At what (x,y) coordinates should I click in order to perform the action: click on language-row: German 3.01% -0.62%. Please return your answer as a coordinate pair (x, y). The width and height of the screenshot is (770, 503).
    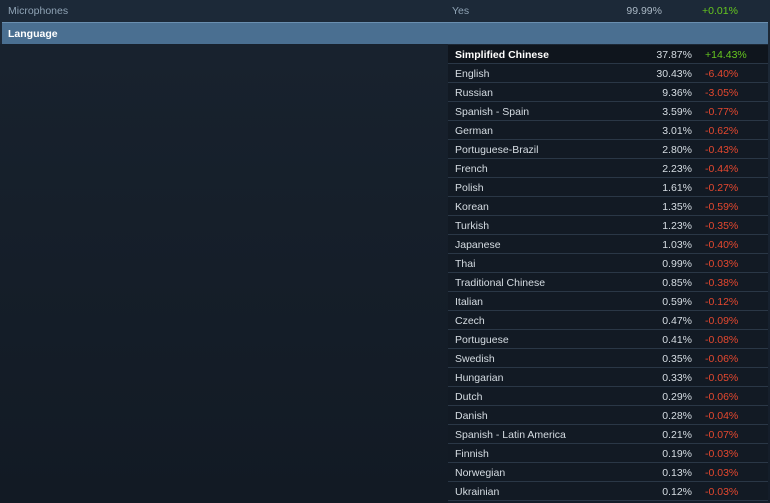
    Looking at the image, I should click on (608, 130).